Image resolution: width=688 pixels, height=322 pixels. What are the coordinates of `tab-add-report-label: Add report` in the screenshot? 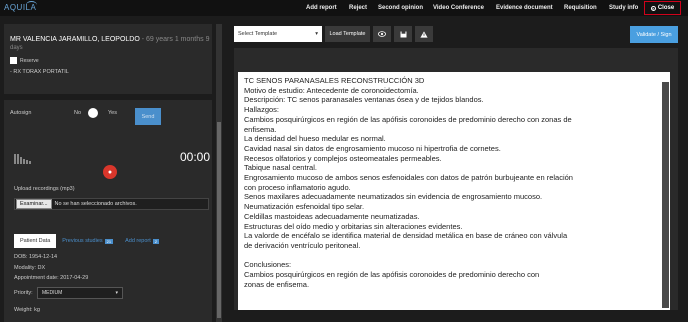 It's located at (138, 241).